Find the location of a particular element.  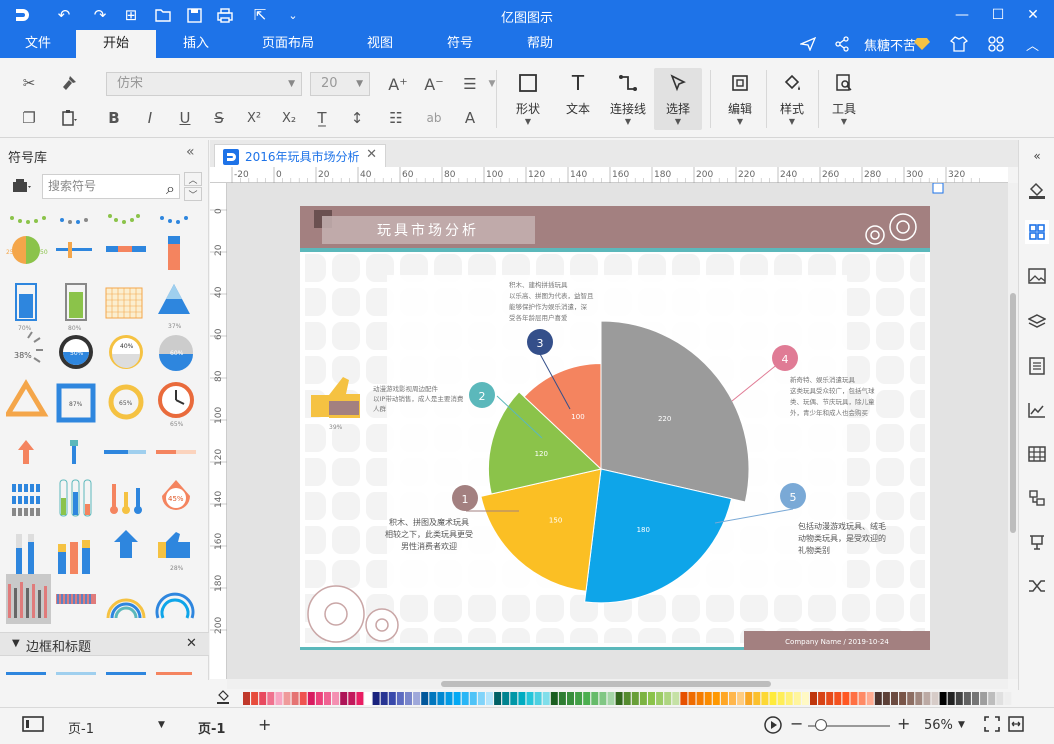

page-handle is located at coordinates (938, 188).